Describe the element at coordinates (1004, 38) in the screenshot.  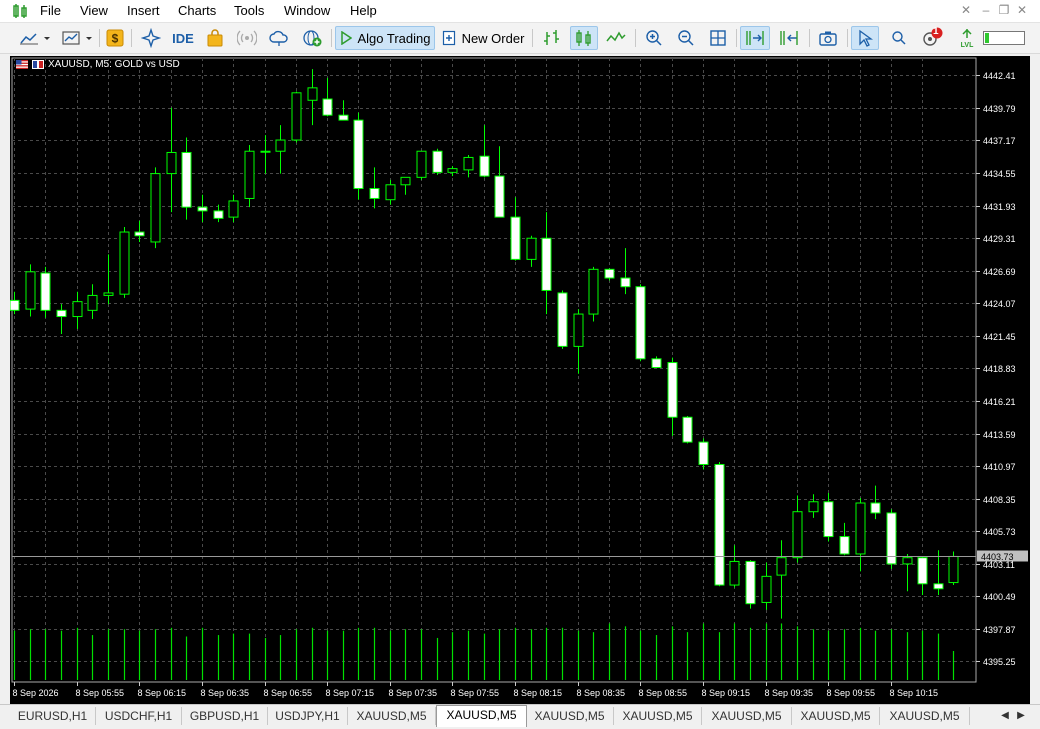
I see `connection-status-bar` at that location.